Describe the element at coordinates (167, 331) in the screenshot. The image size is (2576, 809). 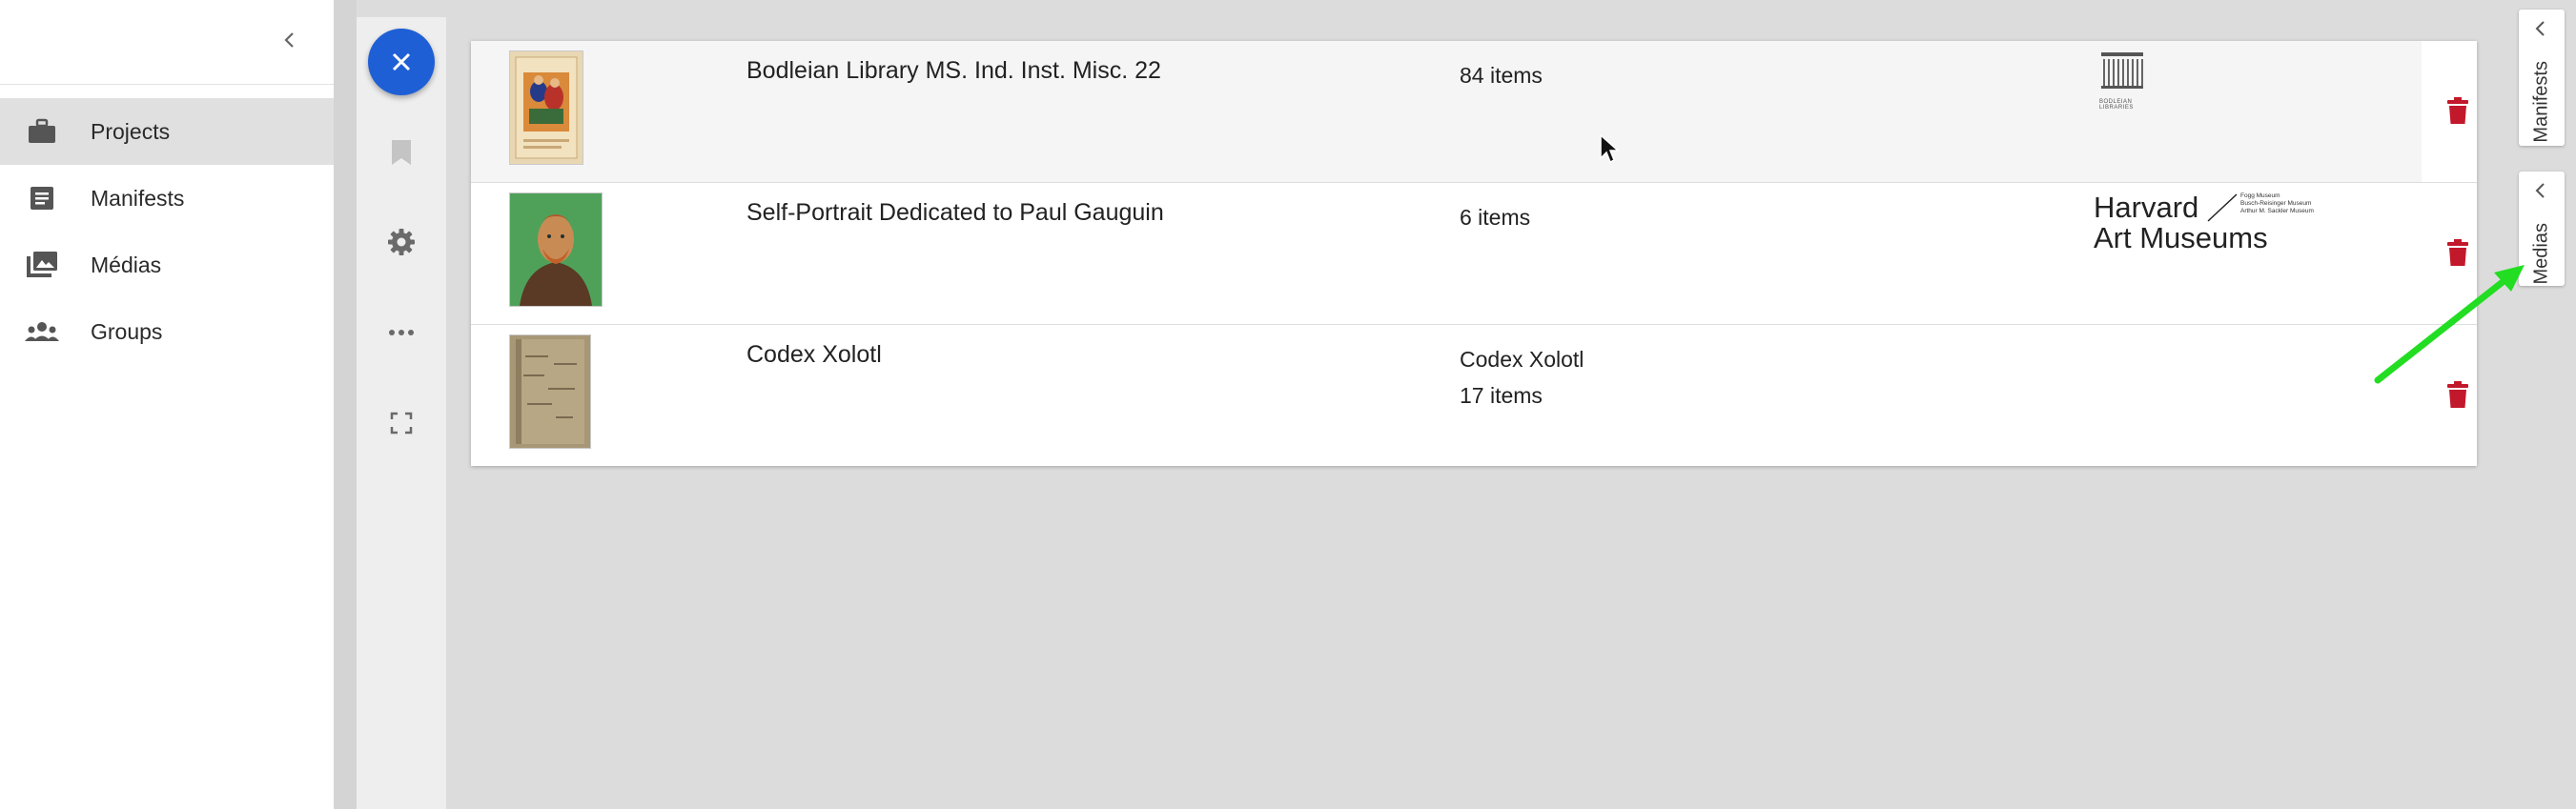
I see `sidebar-item-groups: Groups` at that location.